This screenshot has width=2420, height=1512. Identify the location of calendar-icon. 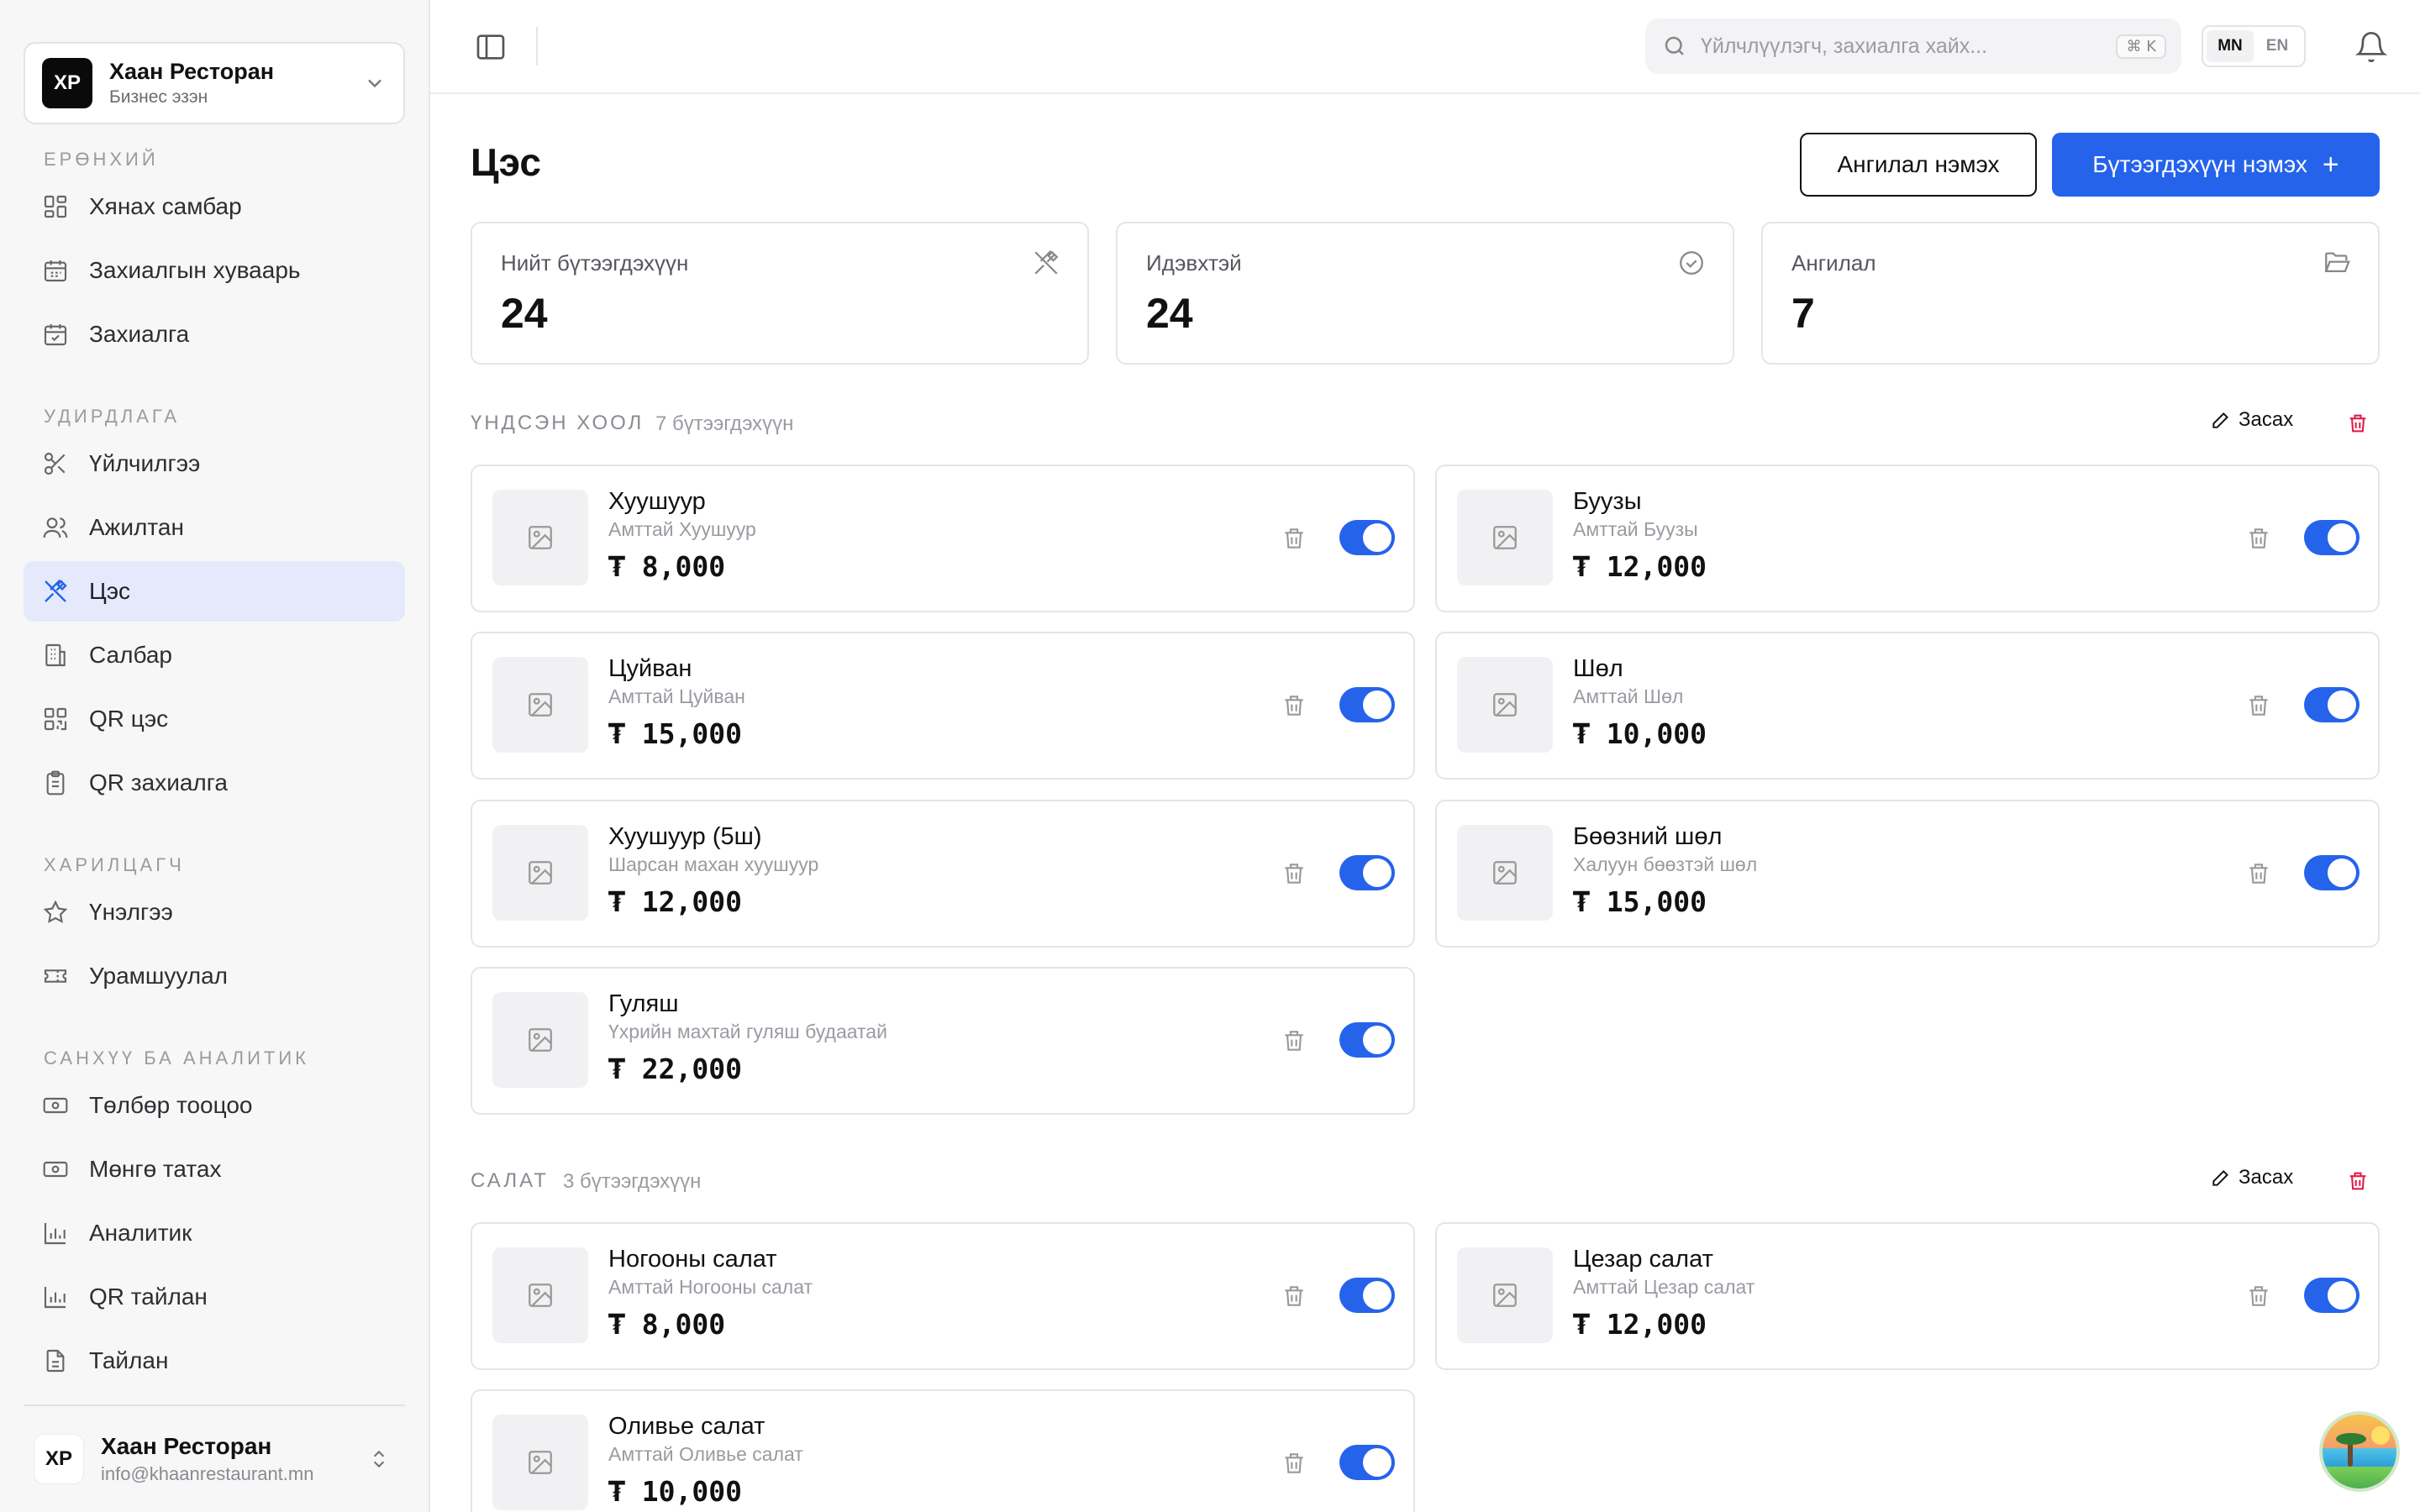
(55, 271).